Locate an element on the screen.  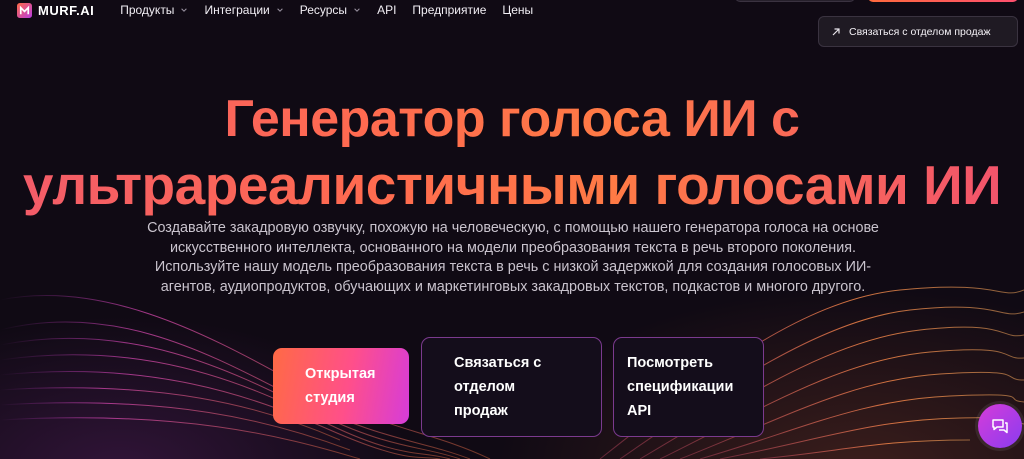
contact-sales-button: Связаться с отделом продаж is located at coordinates (511, 387).